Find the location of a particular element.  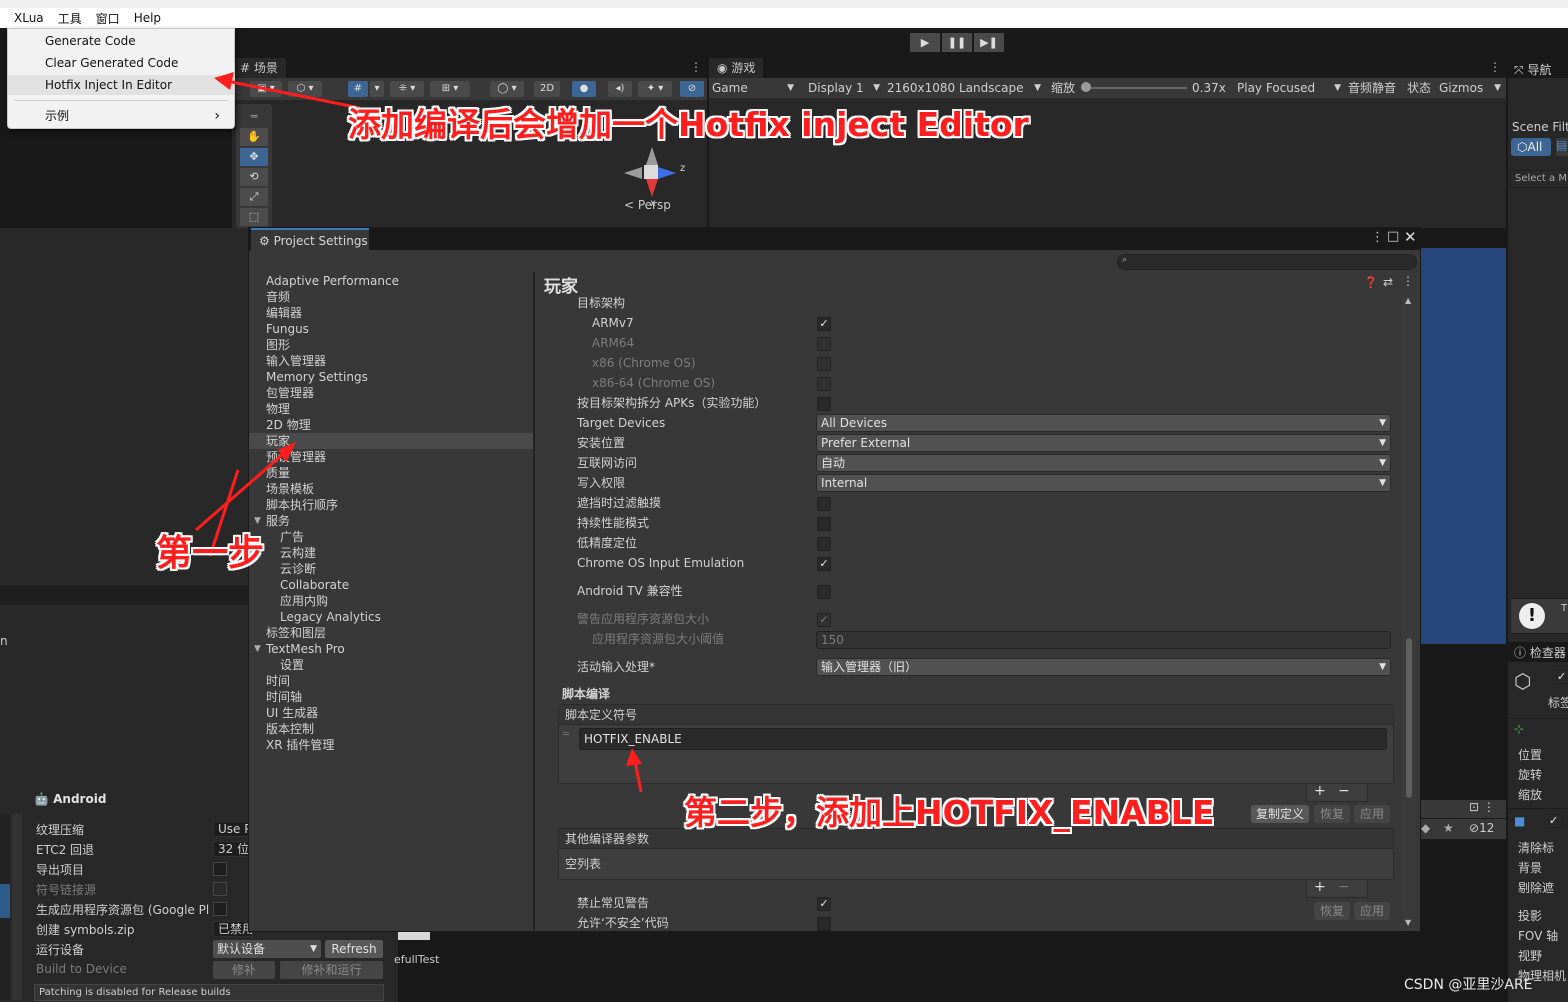

remove-symbol-button: − is located at coordinates (1344, 791).